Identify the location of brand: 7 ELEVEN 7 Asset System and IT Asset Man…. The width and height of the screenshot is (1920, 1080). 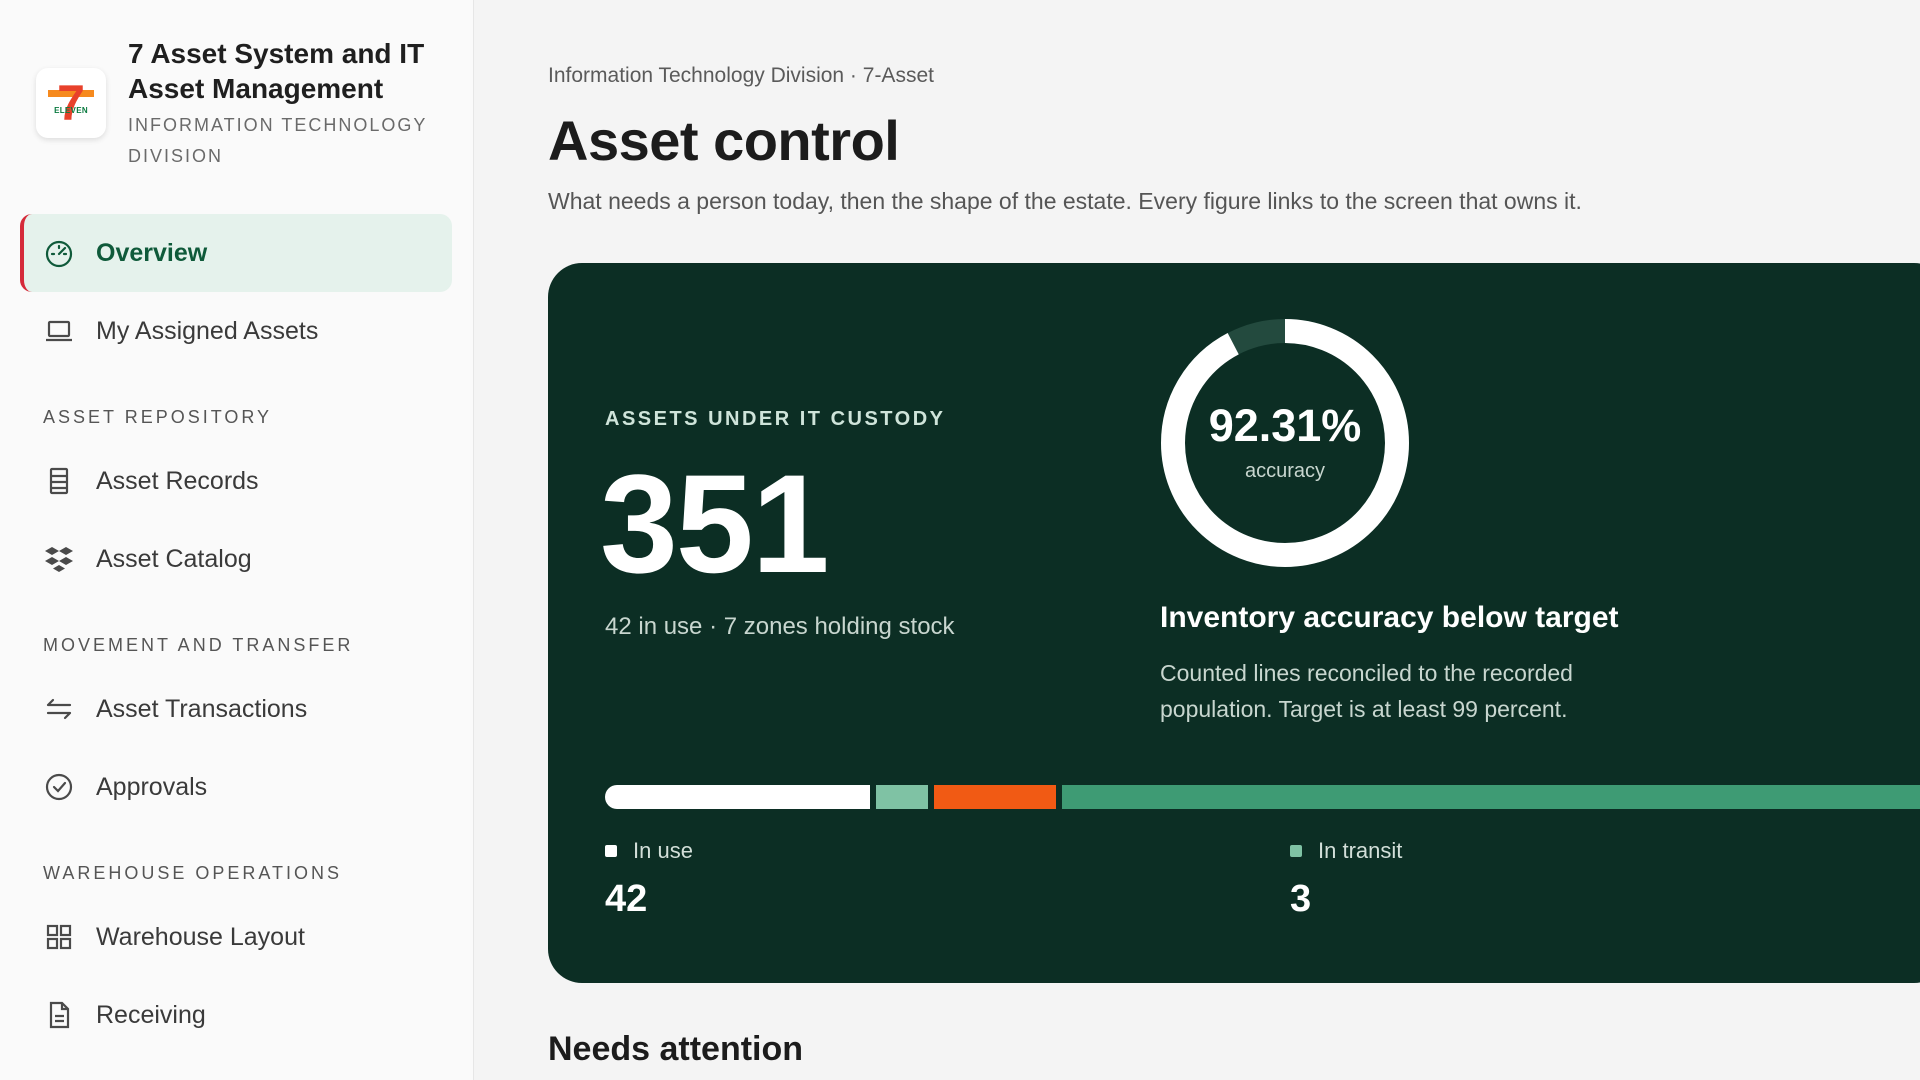
(237, 104).